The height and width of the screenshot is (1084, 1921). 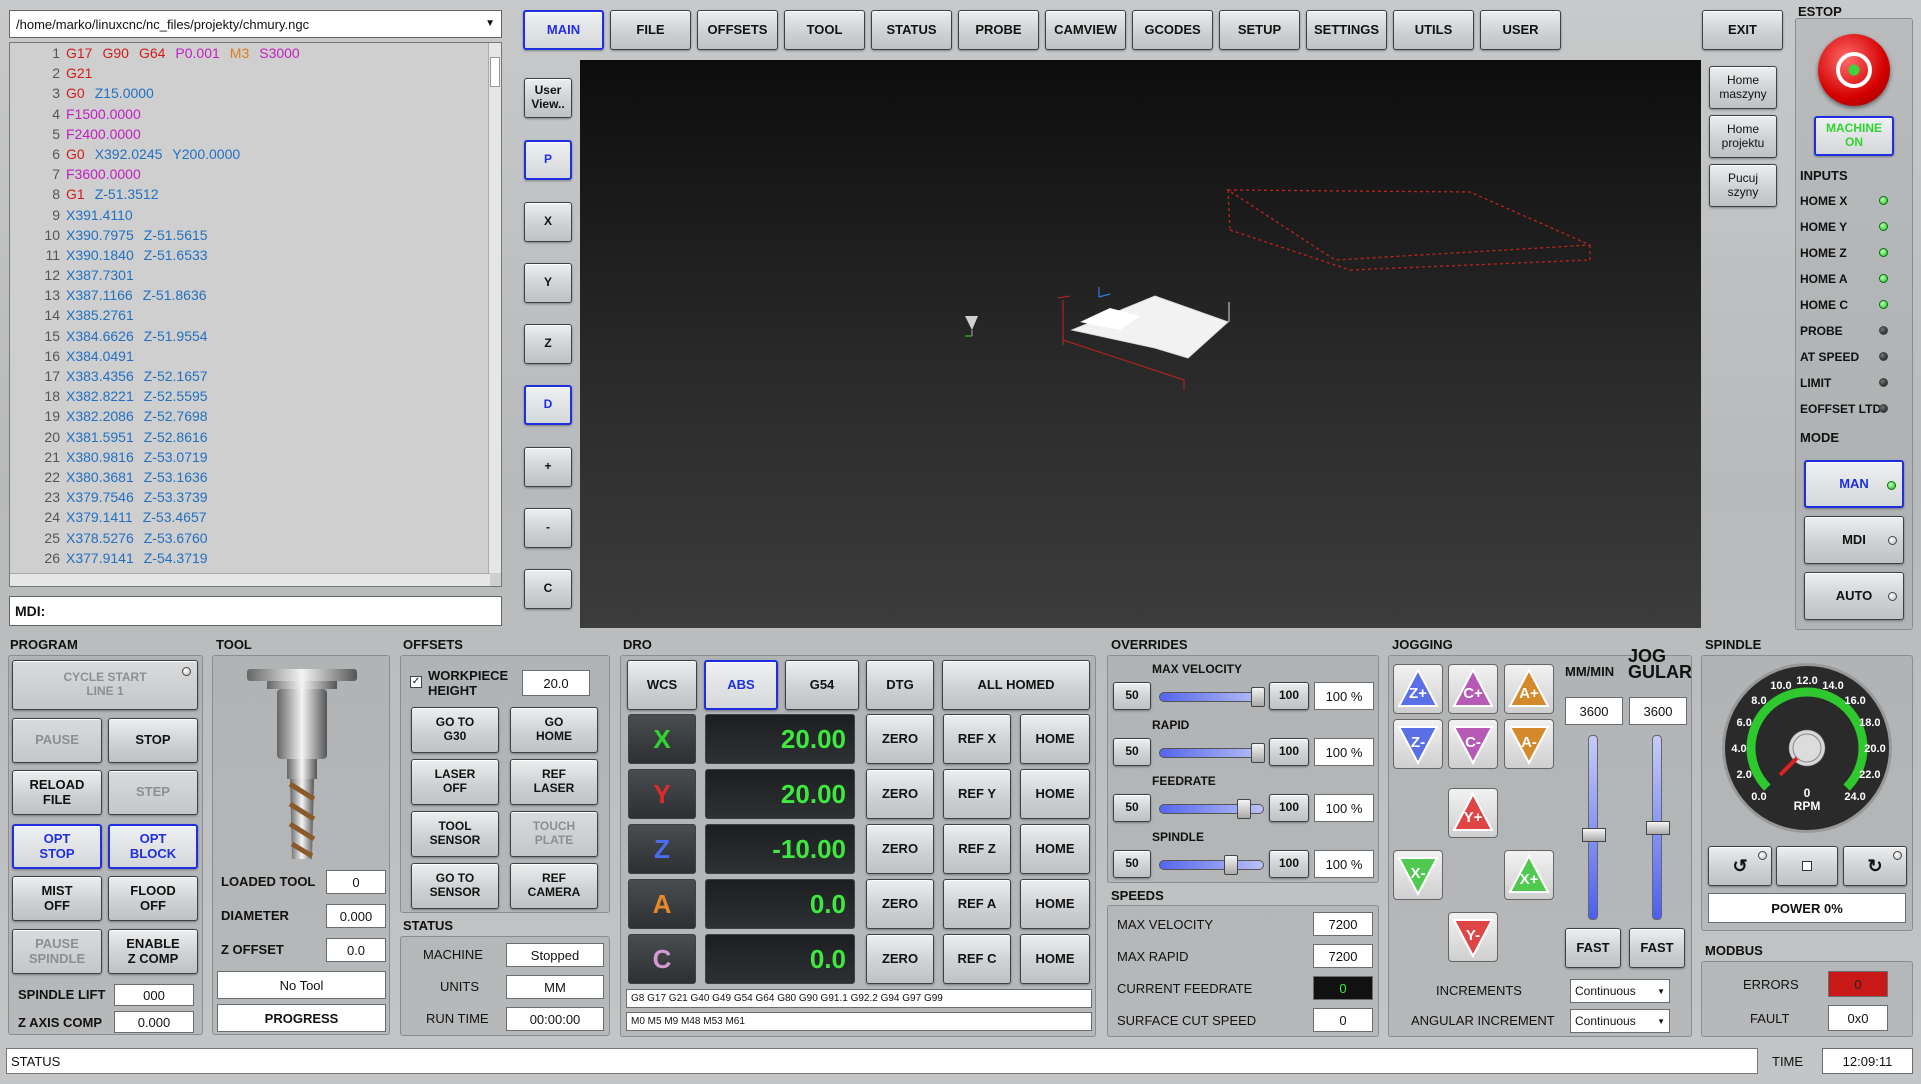 What do you see at coordinates (1854, 540) in the screenshot?
I see `mode-mdi-button: MDI` at bounding box center [1854, 540].